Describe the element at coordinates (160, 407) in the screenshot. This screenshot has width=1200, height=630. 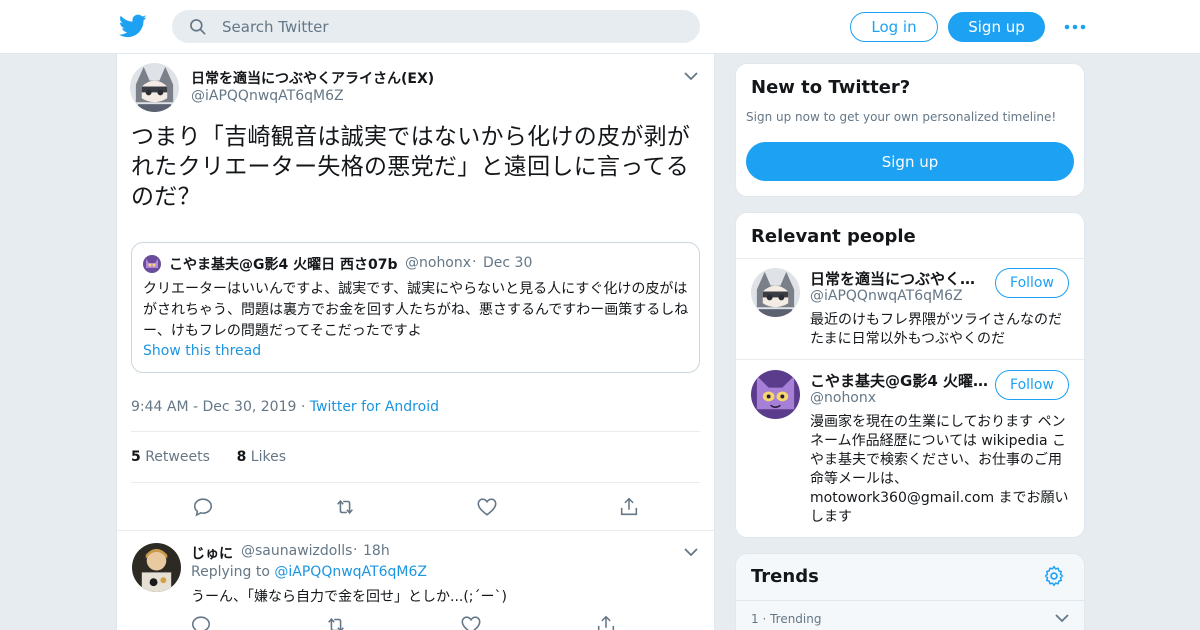
I see `tweet-time: 9:44 AM` at that location.